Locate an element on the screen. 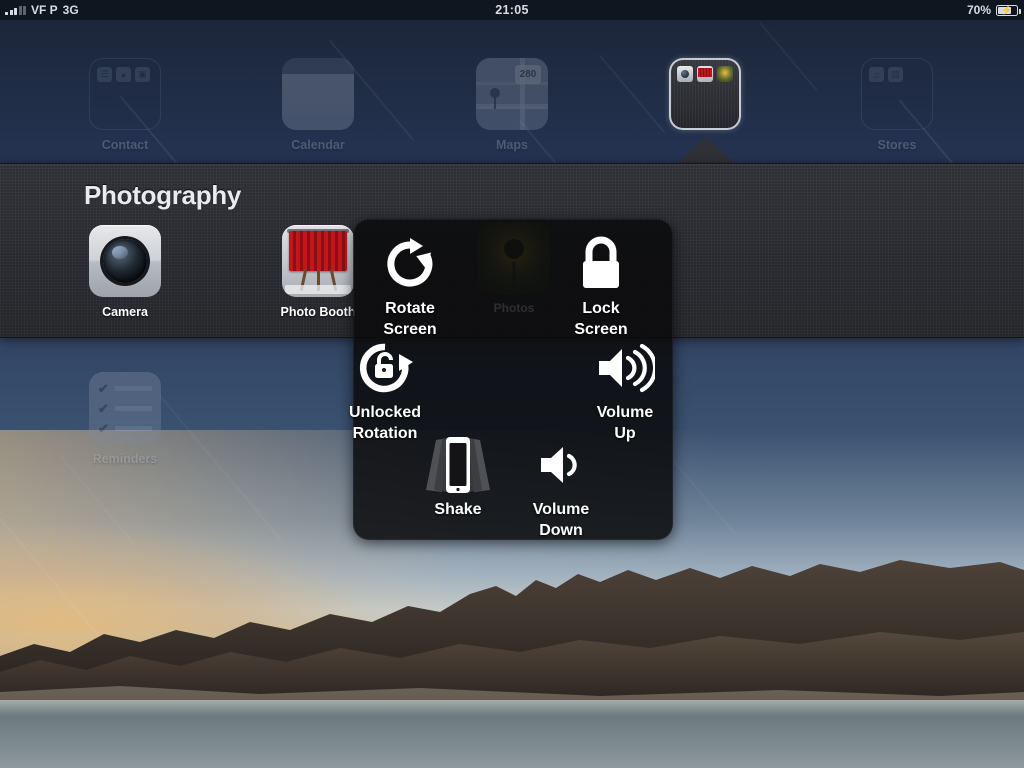 This screenshot has height=768, width=1024. mini-camera-icon is located at coordinates (685, 74).